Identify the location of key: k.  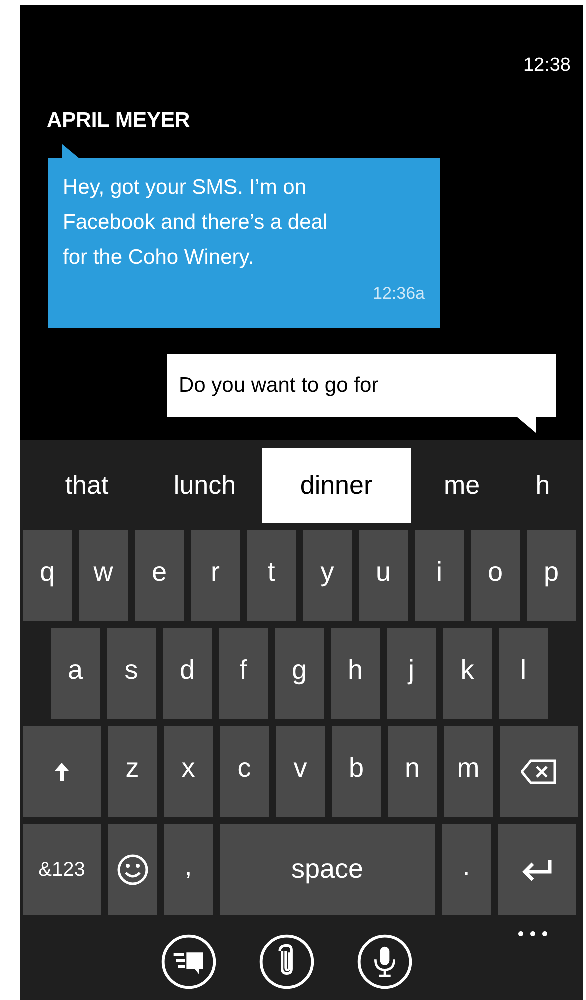
(467, 673).